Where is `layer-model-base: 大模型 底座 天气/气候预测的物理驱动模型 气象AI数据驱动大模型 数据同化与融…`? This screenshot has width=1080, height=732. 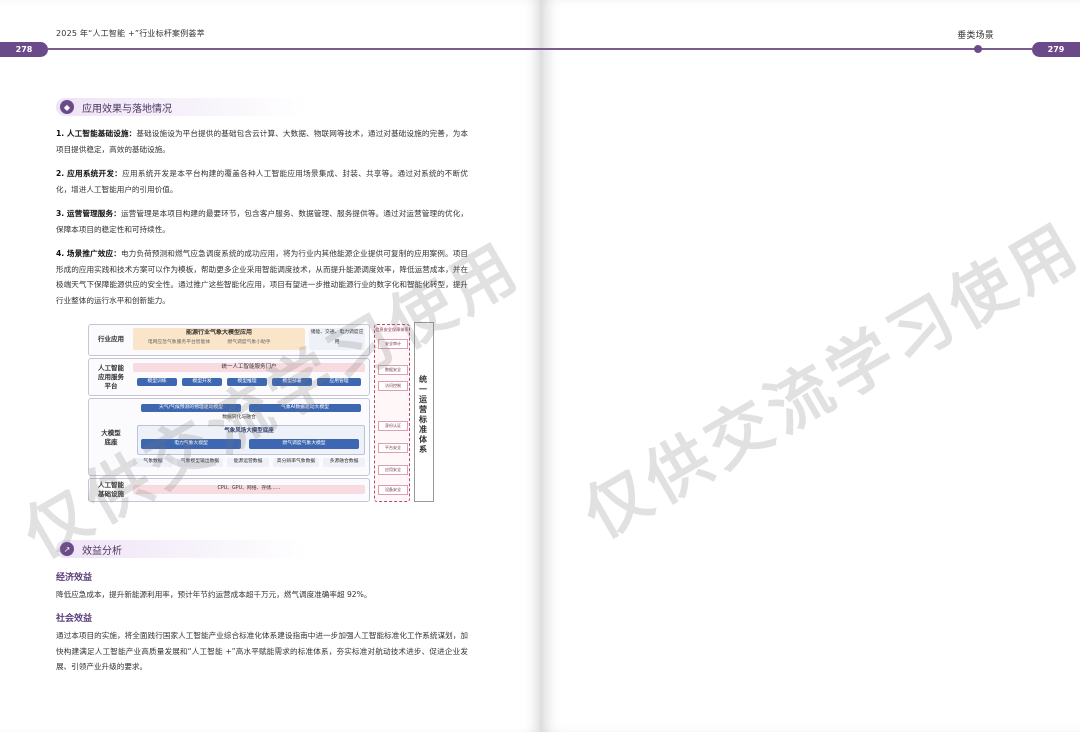
layer-model-base: 大模型 底座 天气/气候预测的物理驱动模型 气象AI数据驱动大模型 数据同化与融… is located at coordinates (229, 437).